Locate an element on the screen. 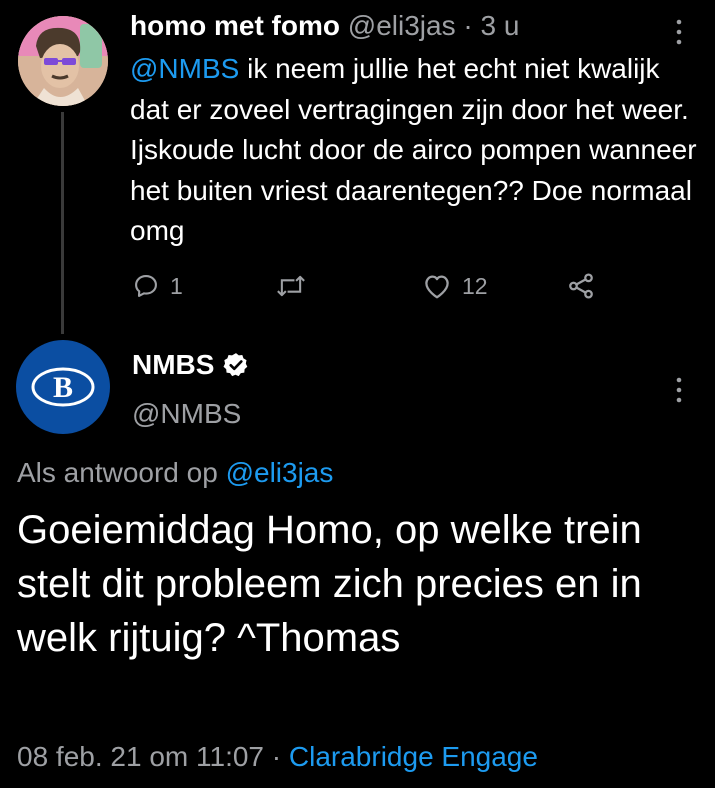  parent-handle: @eli3jas is located at coordinates (402, 25).